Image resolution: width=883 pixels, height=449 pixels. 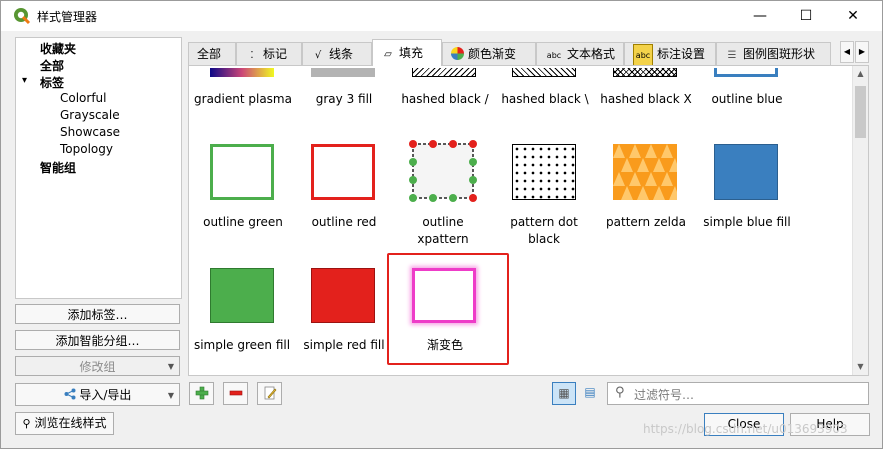 I want to click on symbol-preview-outline-xpattern, so click(x=443, y=171).